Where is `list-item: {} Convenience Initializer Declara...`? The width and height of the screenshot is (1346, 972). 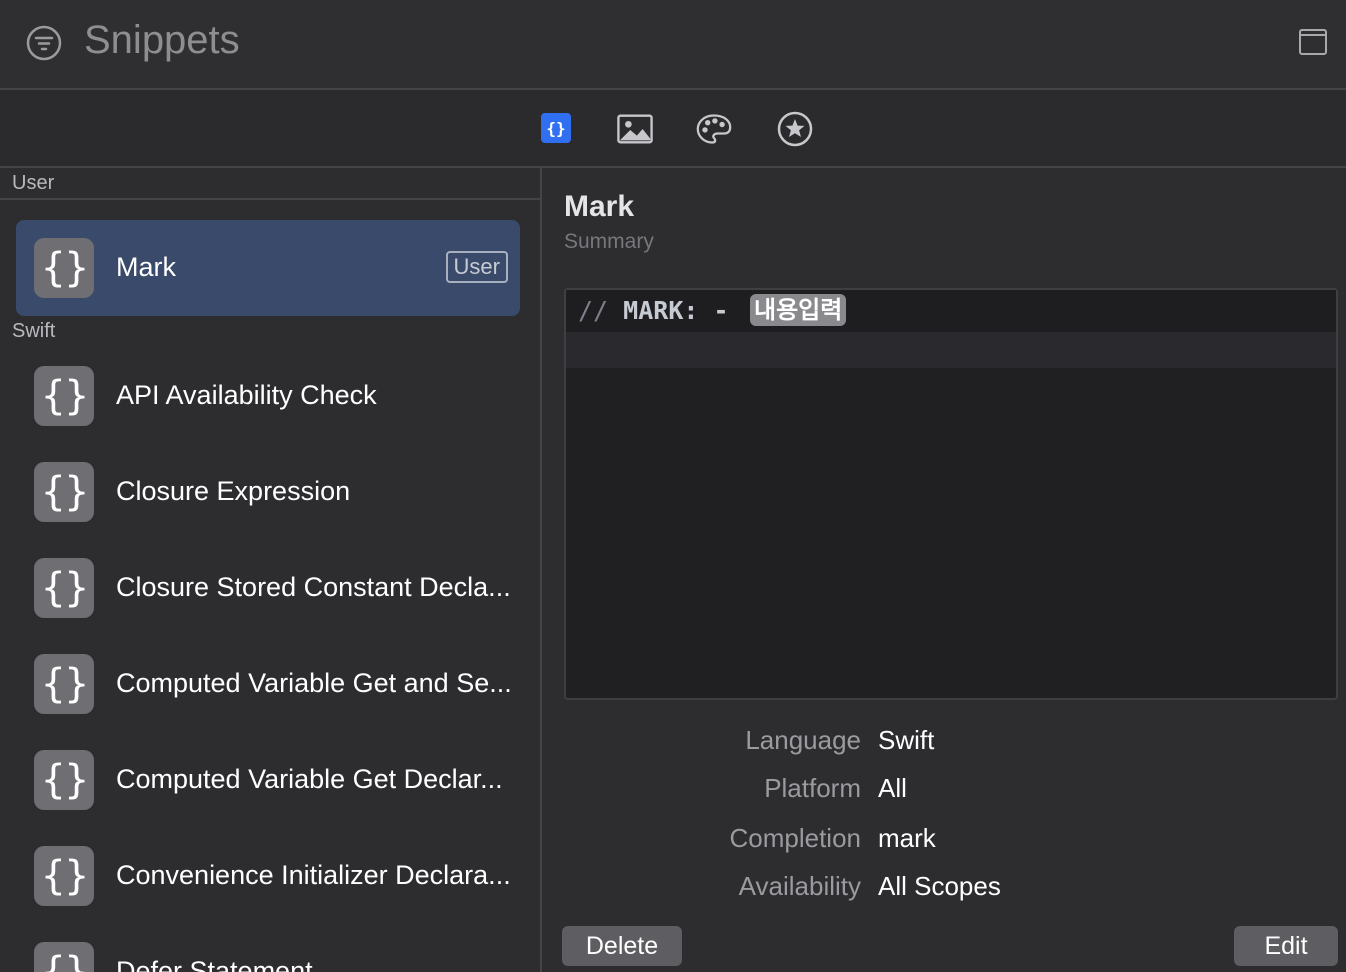 list-item: {} Convenience Initializer Declara... is located at coordinates (268, 876).